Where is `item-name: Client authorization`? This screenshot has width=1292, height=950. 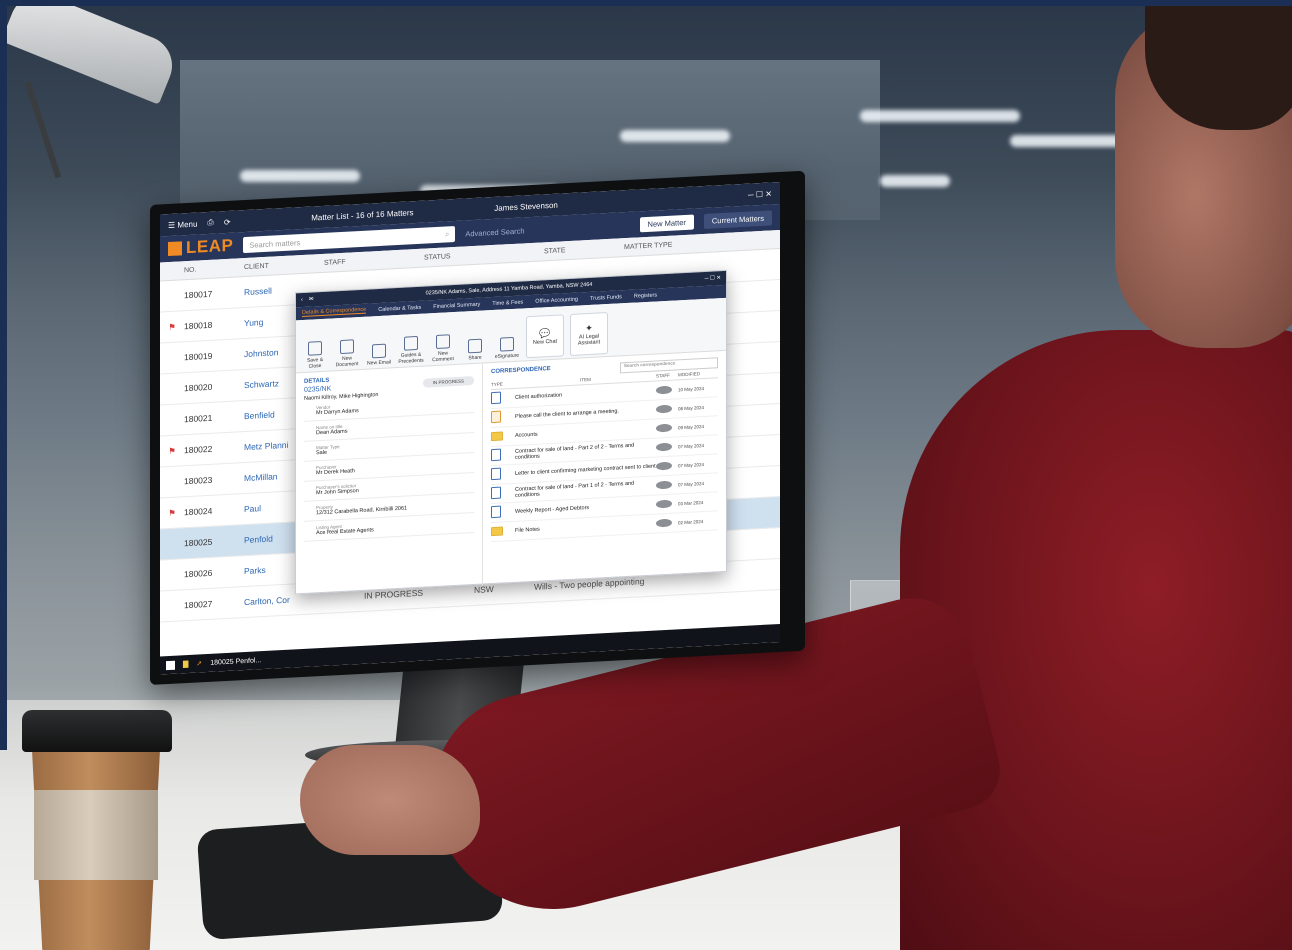
item-name: Client authorization is located at coordinates (539, 396).